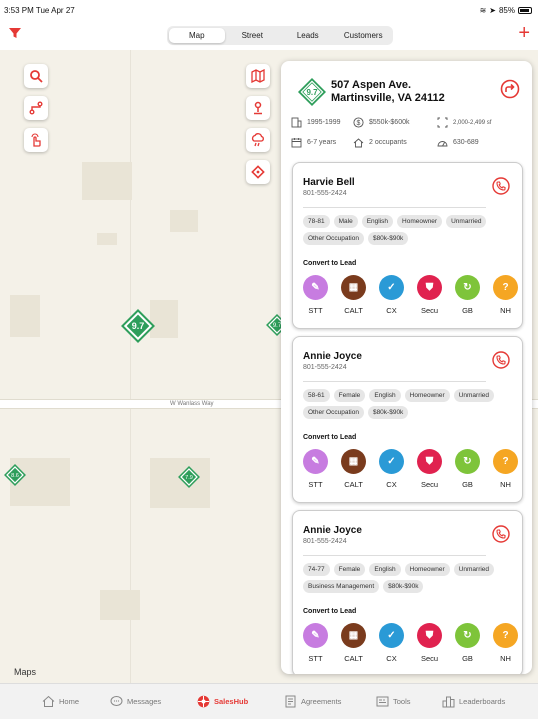  What do you see at coordinates (321, 701) in the screenshot?
I see `tab-label: Agreements` at bounding box center [321, 701].